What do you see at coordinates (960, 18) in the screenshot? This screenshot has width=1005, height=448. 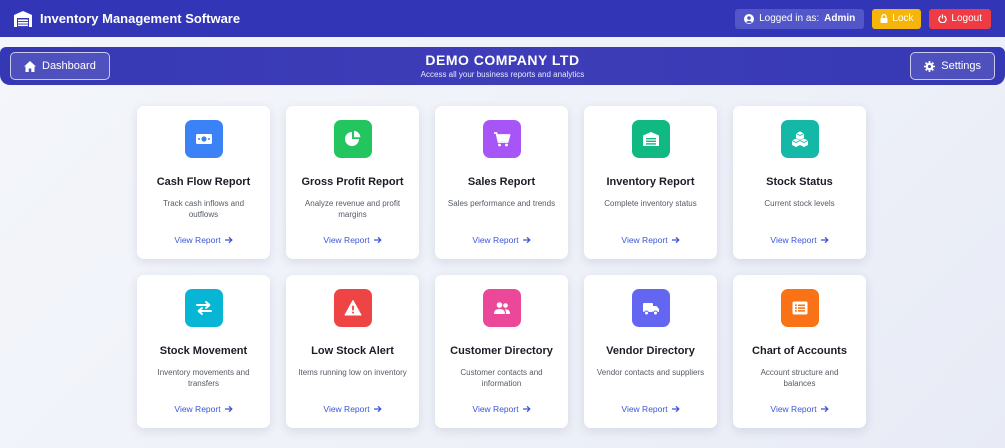 I see `logout-button: Logout` at bounding box center [960, 18].